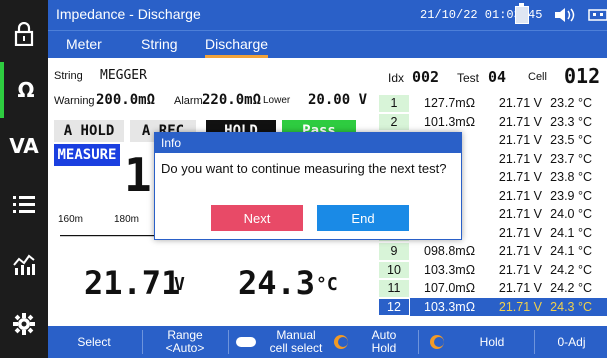 This screenshot has height=358, width=607. Describe the element at coordinates (492, 251) in the screenshot. I see `table-row: 9 098.8mΩ 21.71 V 24.1 °C` at that location.